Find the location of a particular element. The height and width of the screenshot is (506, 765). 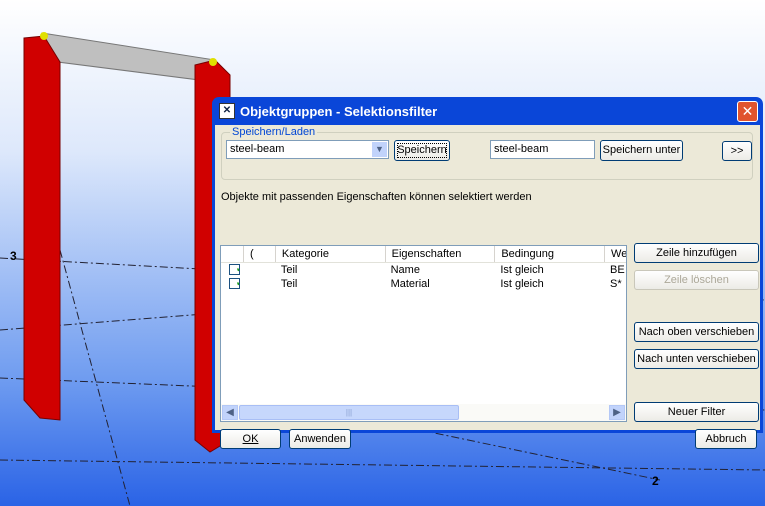

new-filter-button: Neuer Filter is located at coordinates (696, 412).